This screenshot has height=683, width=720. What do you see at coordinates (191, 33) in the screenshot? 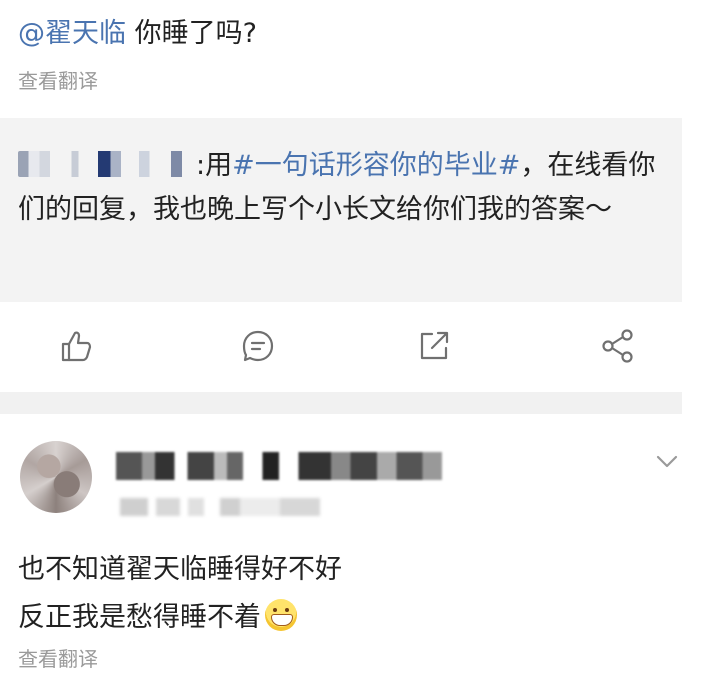
I see `post-body: 你睡了吗?` at bounding box center [191, 33].